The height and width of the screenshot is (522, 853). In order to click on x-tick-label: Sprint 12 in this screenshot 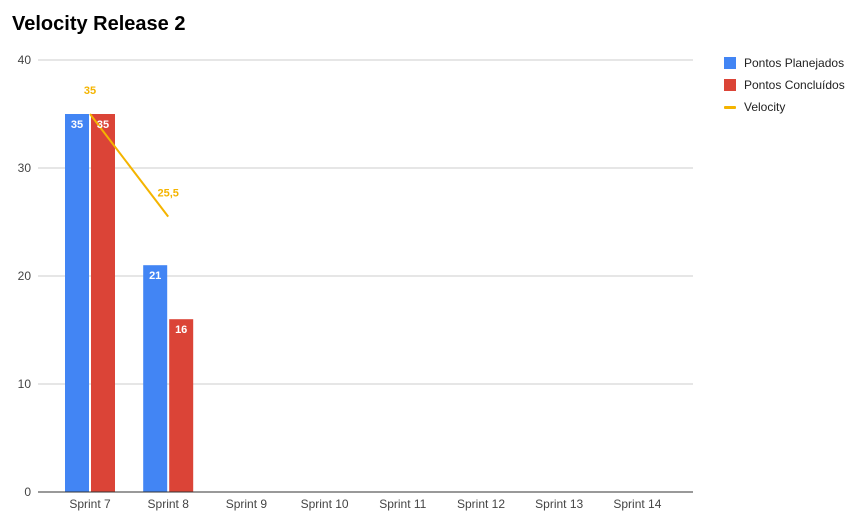, I will do `click(481, 504)`.